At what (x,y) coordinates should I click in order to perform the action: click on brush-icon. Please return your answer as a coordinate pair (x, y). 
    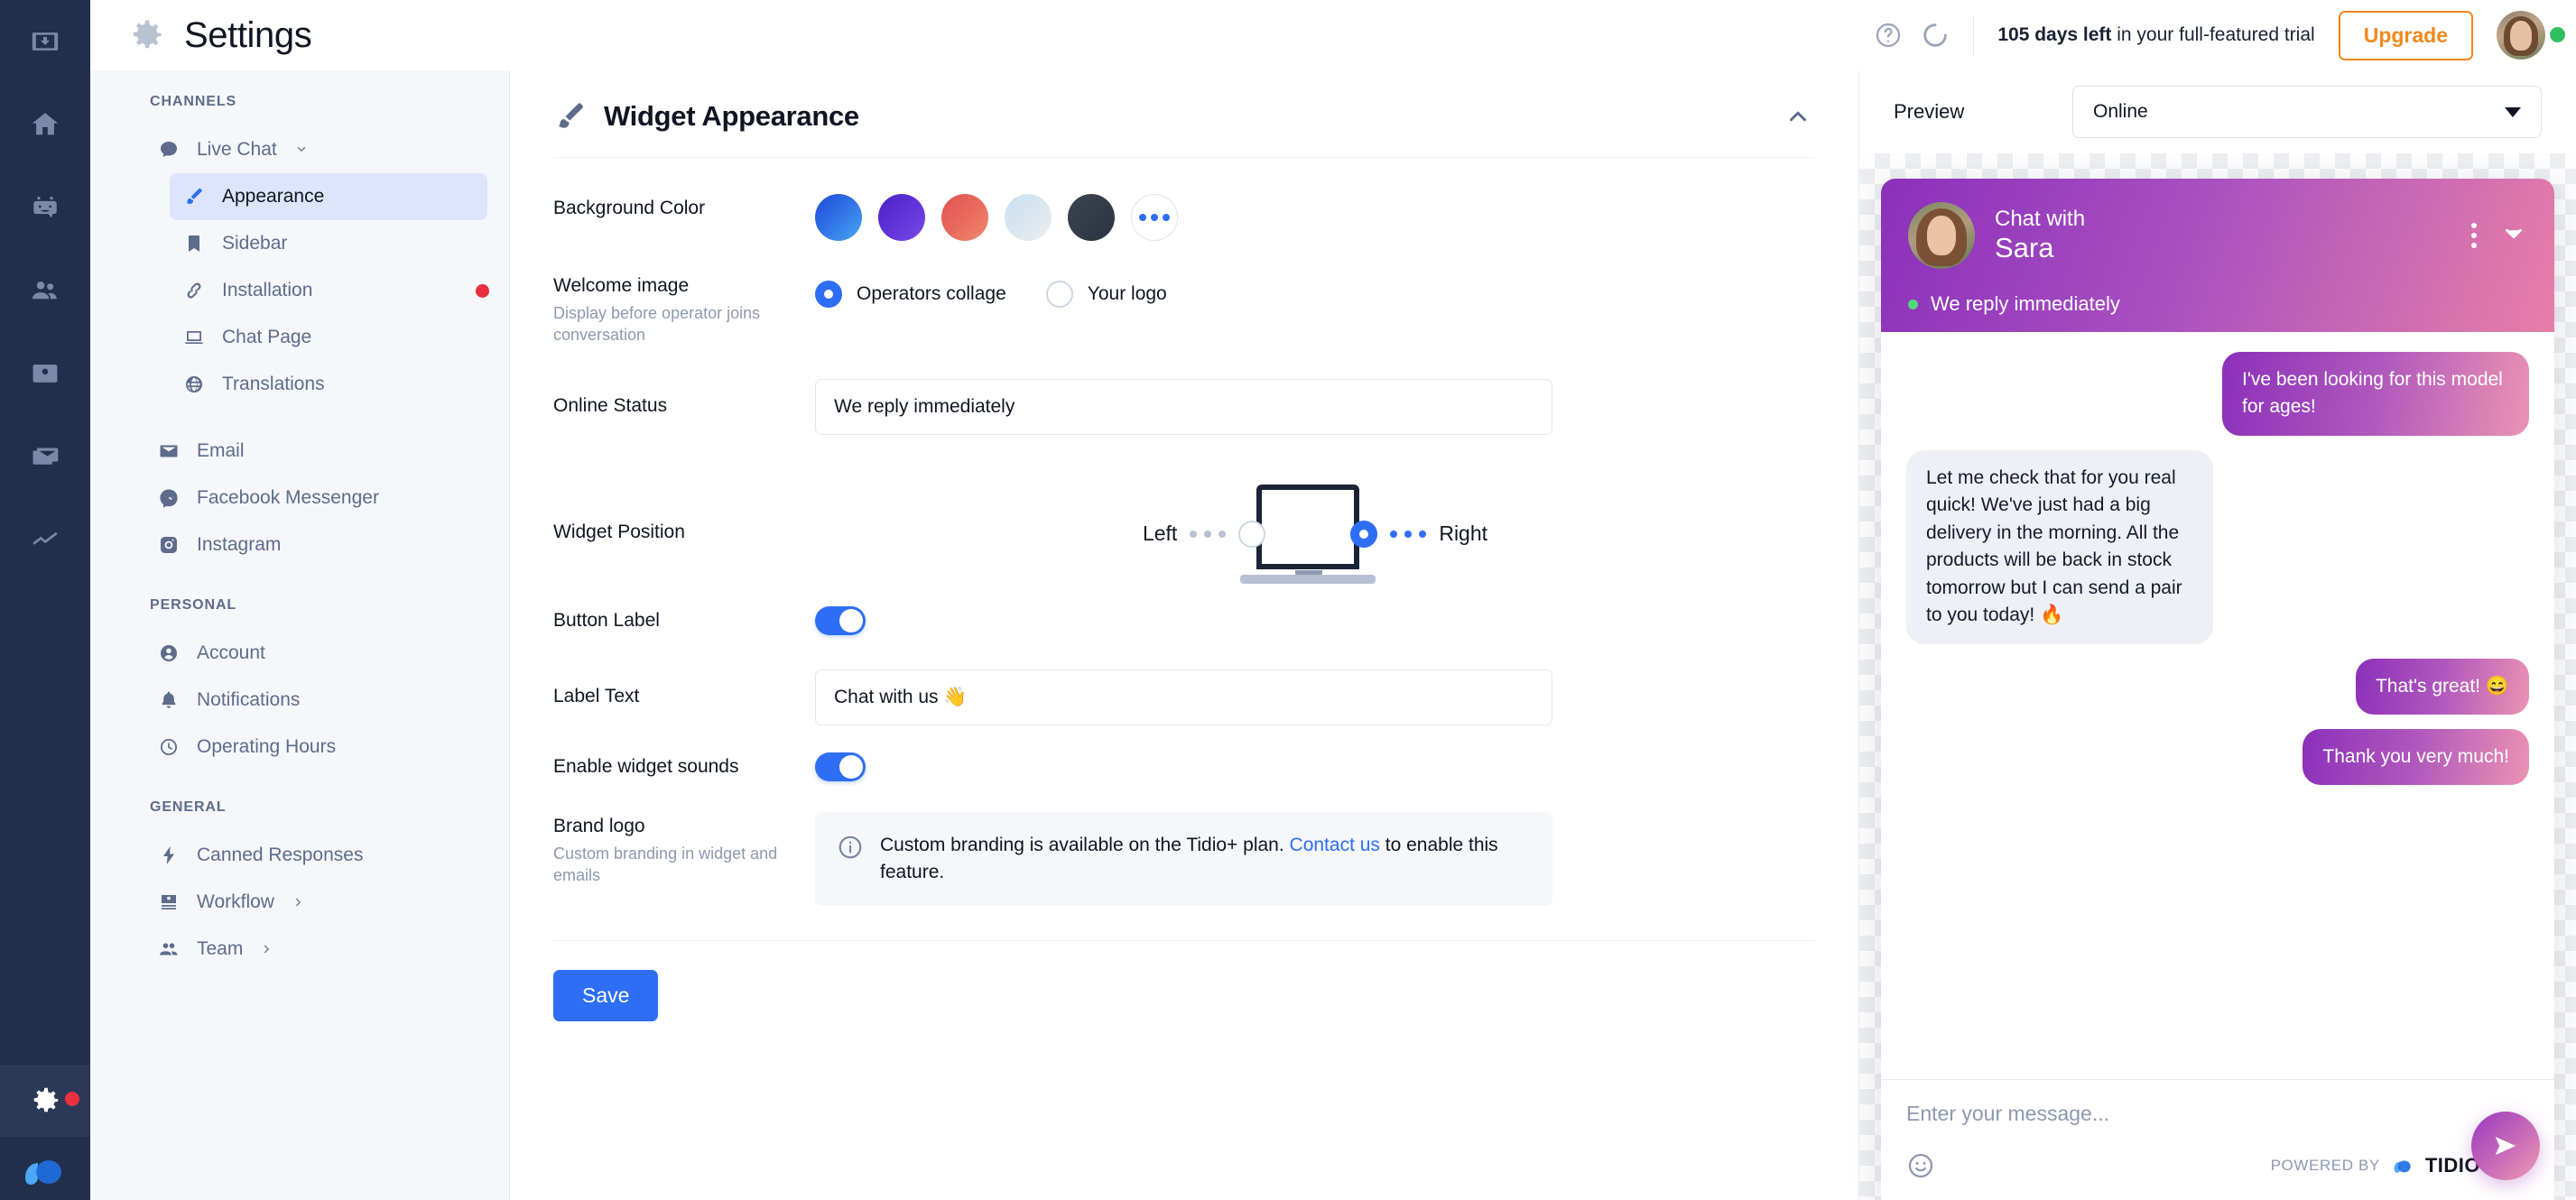
    Looking at the image, I should click on (194, 196).